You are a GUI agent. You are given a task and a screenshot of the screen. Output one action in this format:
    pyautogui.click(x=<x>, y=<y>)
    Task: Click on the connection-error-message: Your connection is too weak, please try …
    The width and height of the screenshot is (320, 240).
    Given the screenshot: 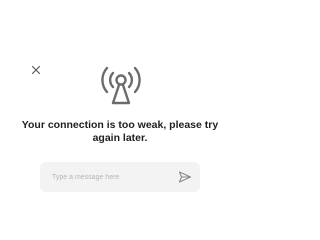 What is the action you would take?
    pyautogui.click(x=120, y=131)
    